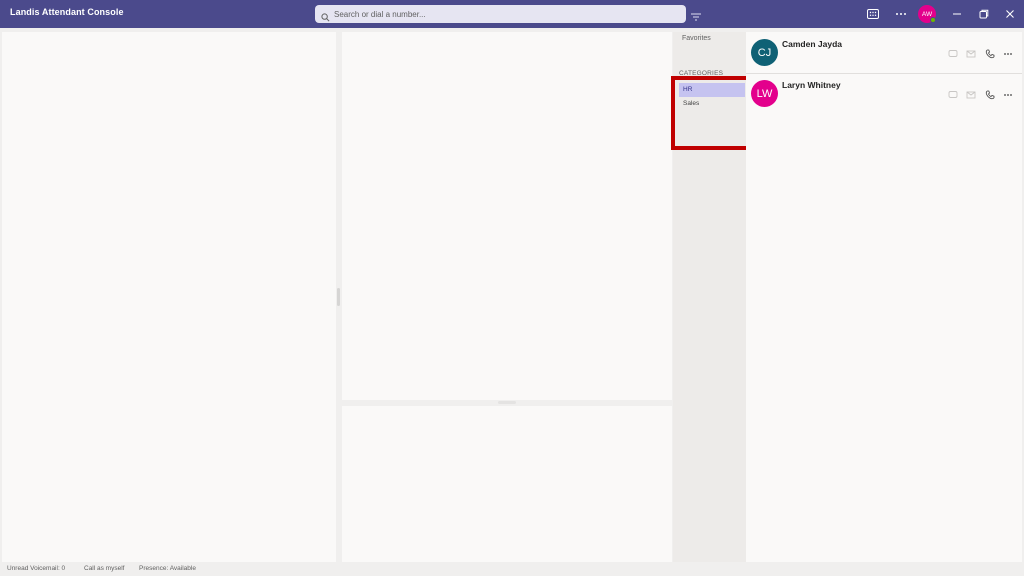  I want to click on filter-icon, so click(696, 15).